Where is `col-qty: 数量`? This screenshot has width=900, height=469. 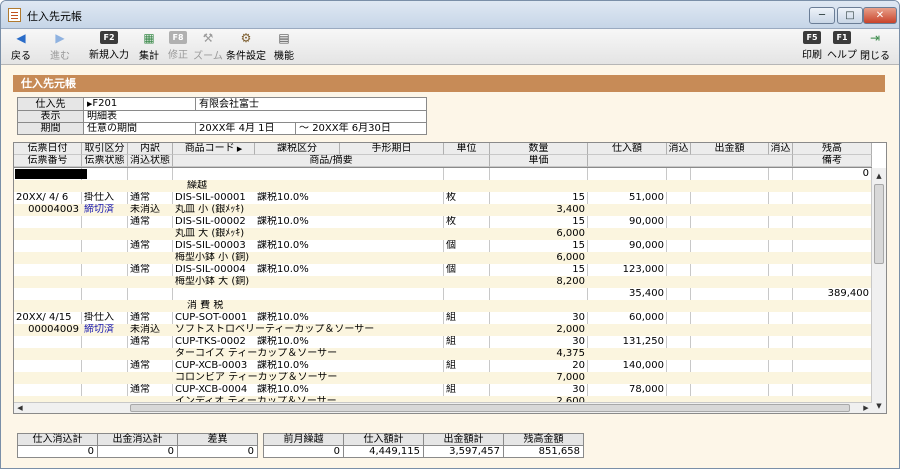
col-qty: 数量 is located at coordinates (539, 149).